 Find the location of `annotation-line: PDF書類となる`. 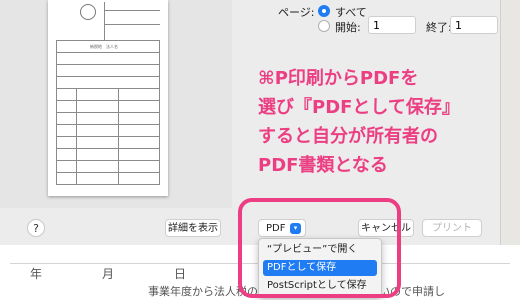

annotation-line: PDF書類となる is located at coordinates (323, 165).